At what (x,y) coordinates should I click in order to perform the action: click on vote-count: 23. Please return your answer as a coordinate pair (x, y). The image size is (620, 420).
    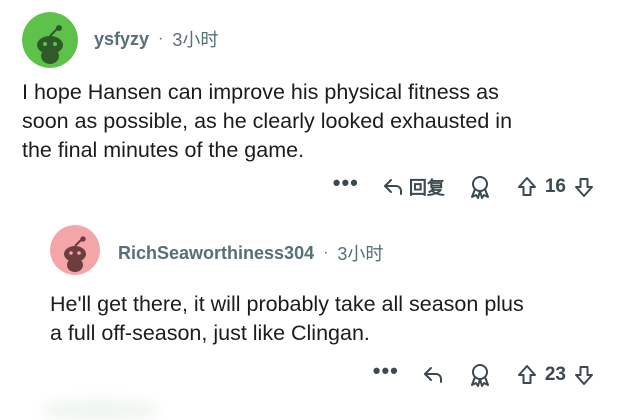
    Looking at the image, I should click on (555, 374).